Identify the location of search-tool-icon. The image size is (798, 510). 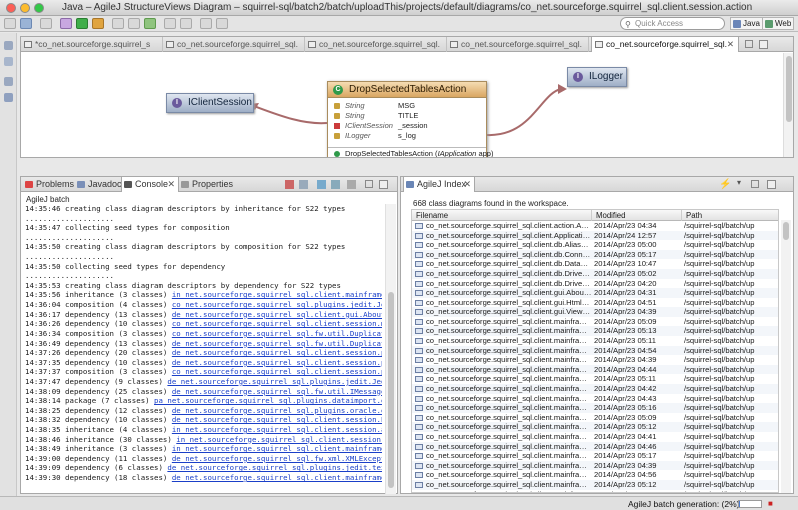
(186, 23).